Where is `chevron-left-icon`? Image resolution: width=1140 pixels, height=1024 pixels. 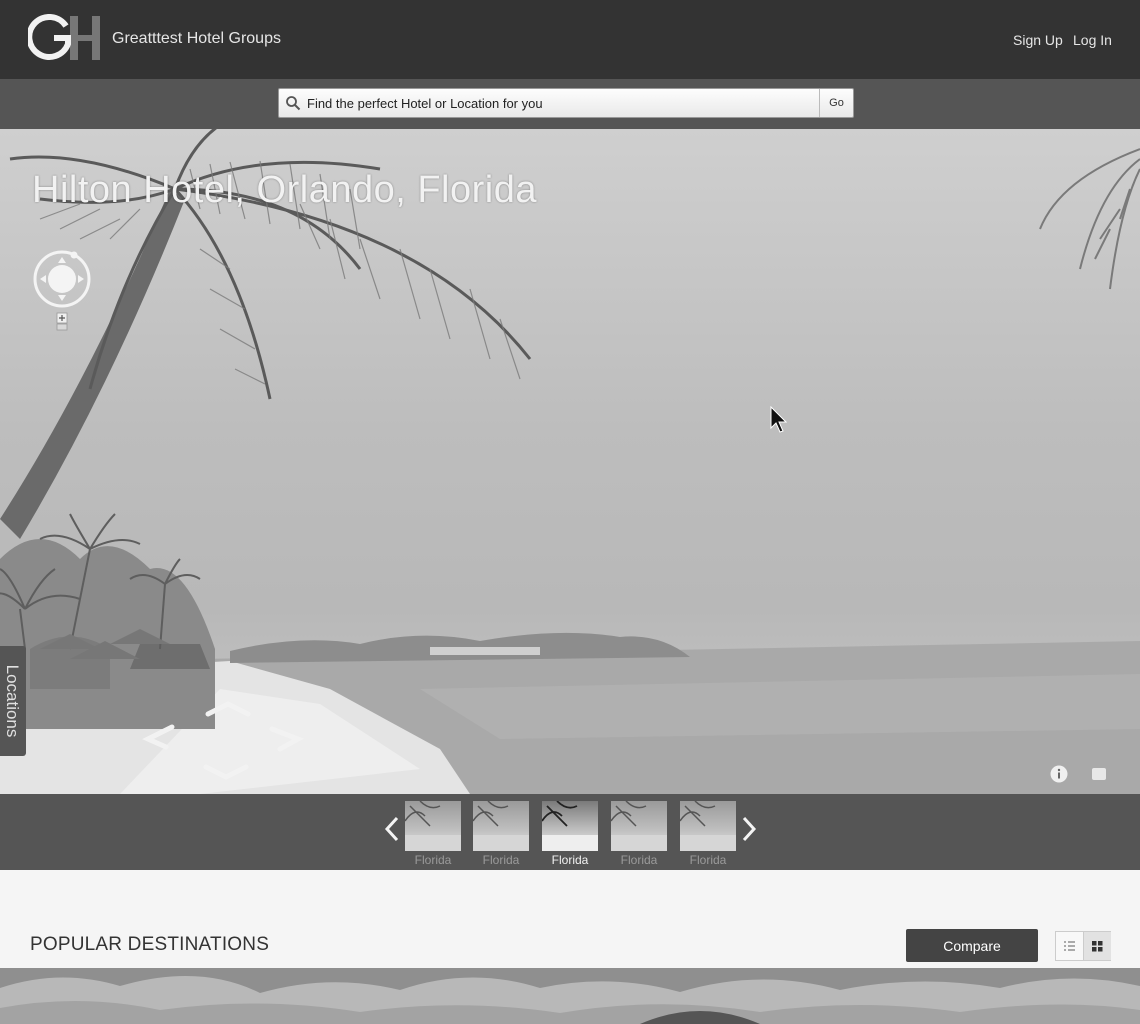
chevron-left-icon is located at coordinates (392, 829).